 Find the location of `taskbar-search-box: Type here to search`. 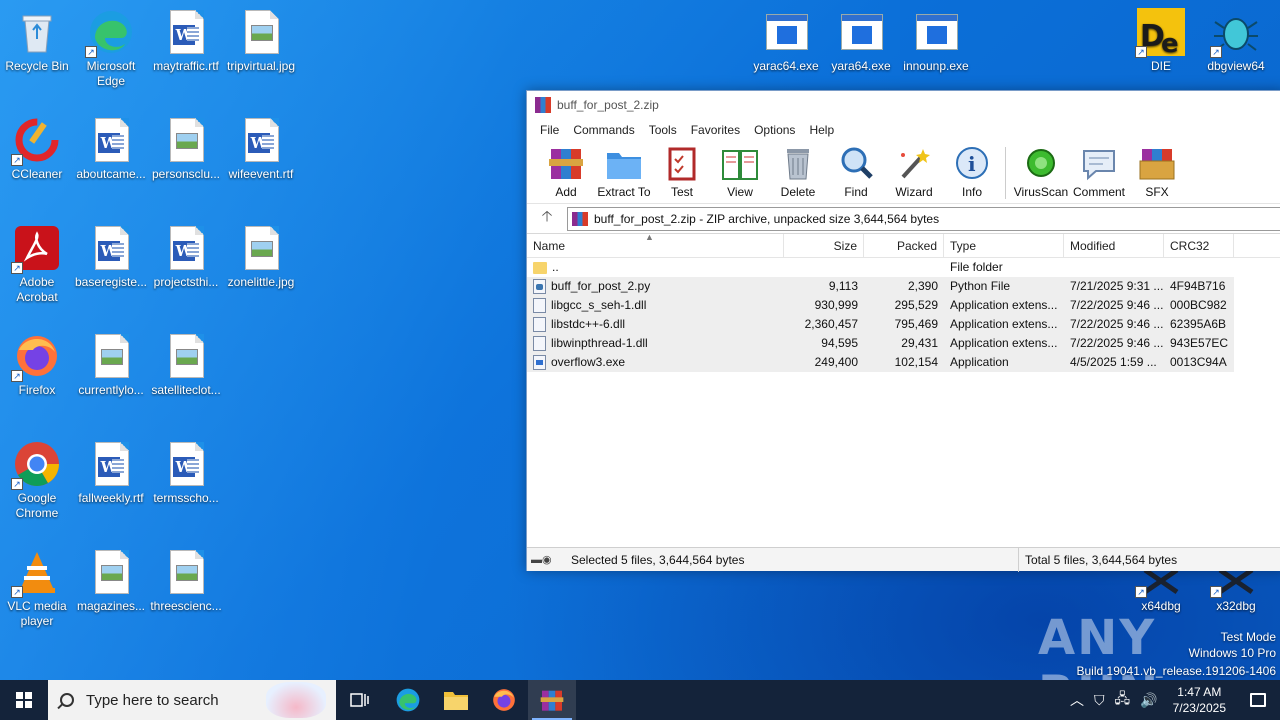

taskbar-search-box: Type here to search is located at coordinates (192, 700).